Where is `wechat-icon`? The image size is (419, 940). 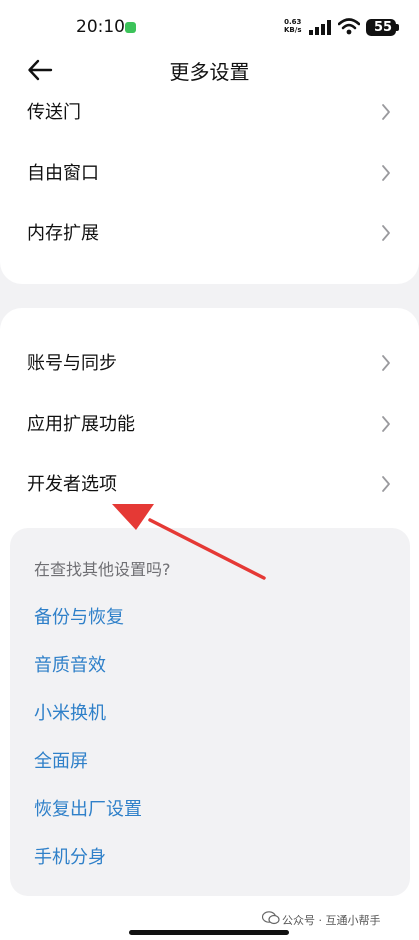 wechat-icon is located at coordinates (271, 918).